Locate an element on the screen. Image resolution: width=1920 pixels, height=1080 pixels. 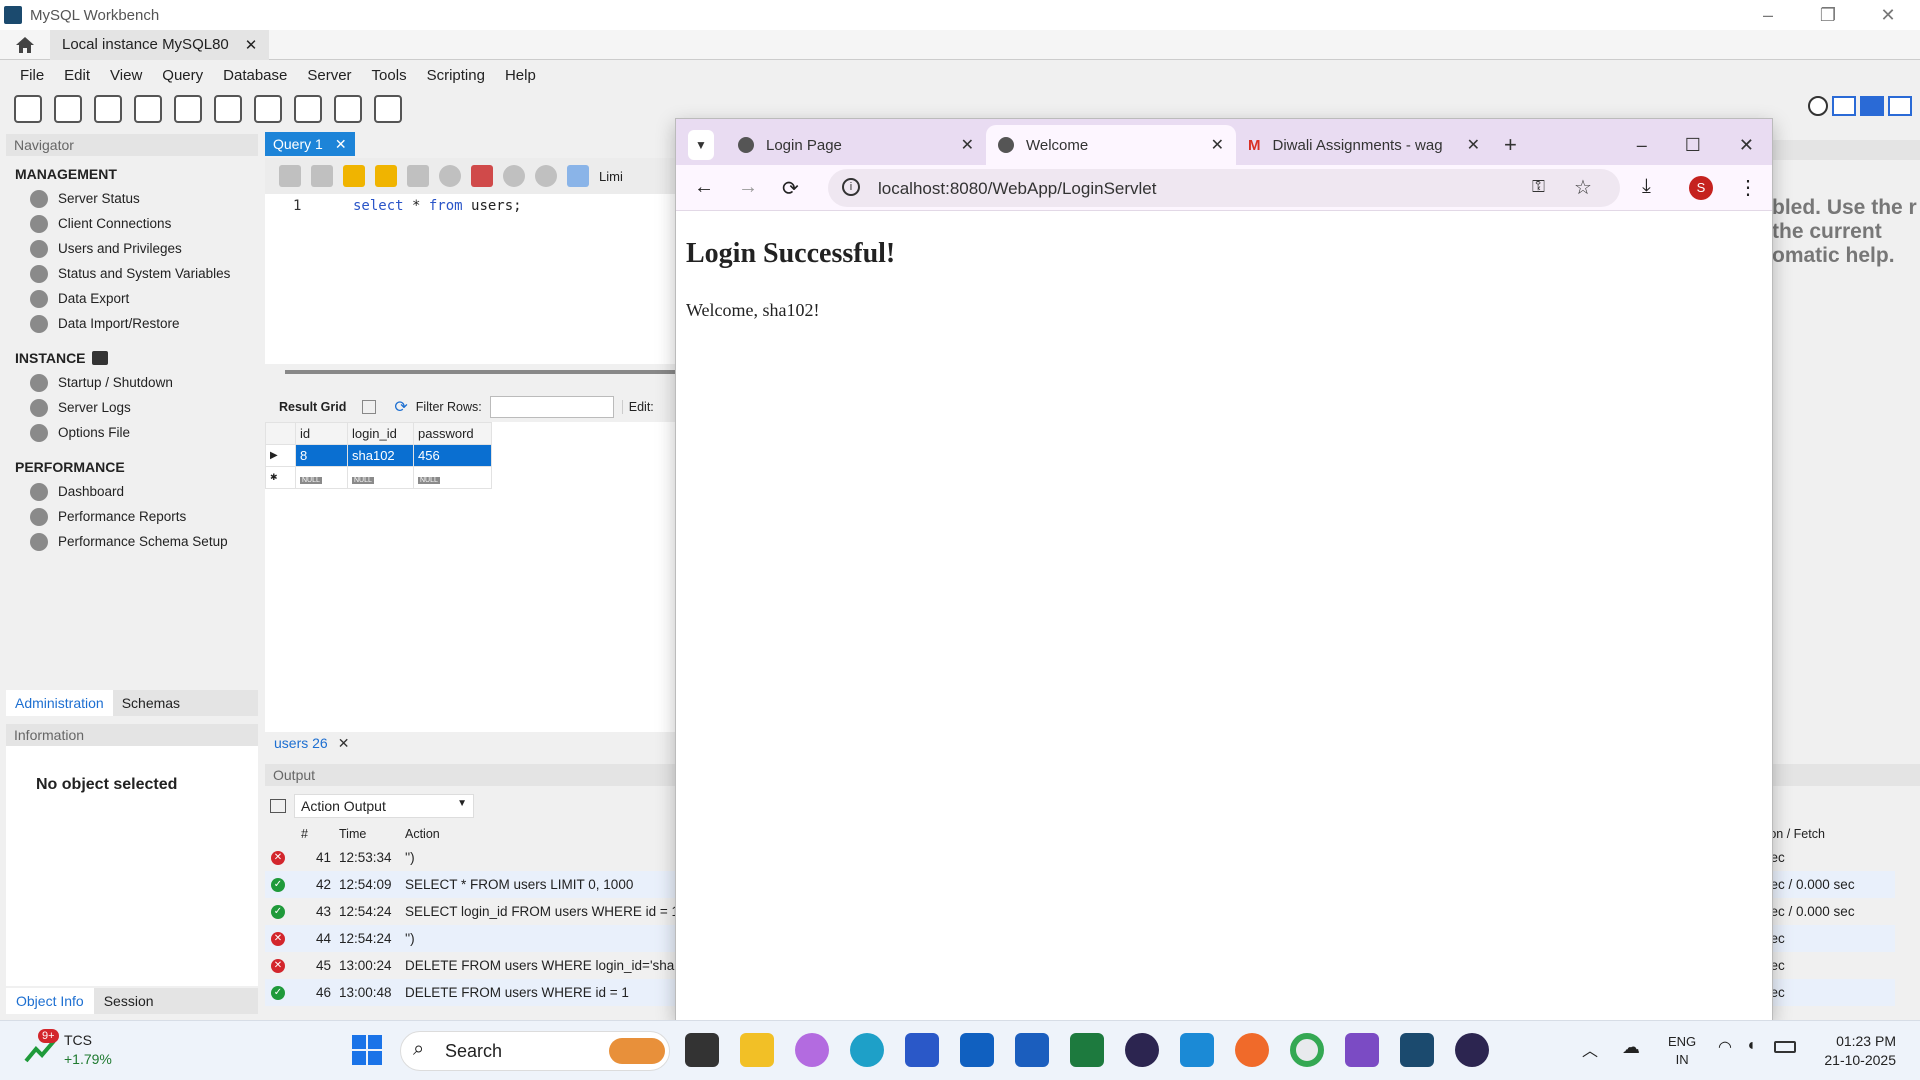
menu-edit: Edit is located at coordinates (77, 75).